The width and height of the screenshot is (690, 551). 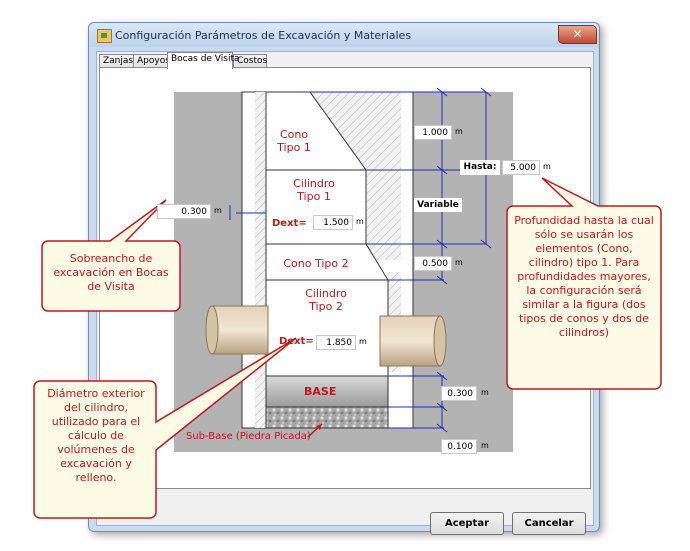 What do you see at coordinates (485, 392) in the screenshot?
I see `unit-base: m` at bounding box center [485, 392].